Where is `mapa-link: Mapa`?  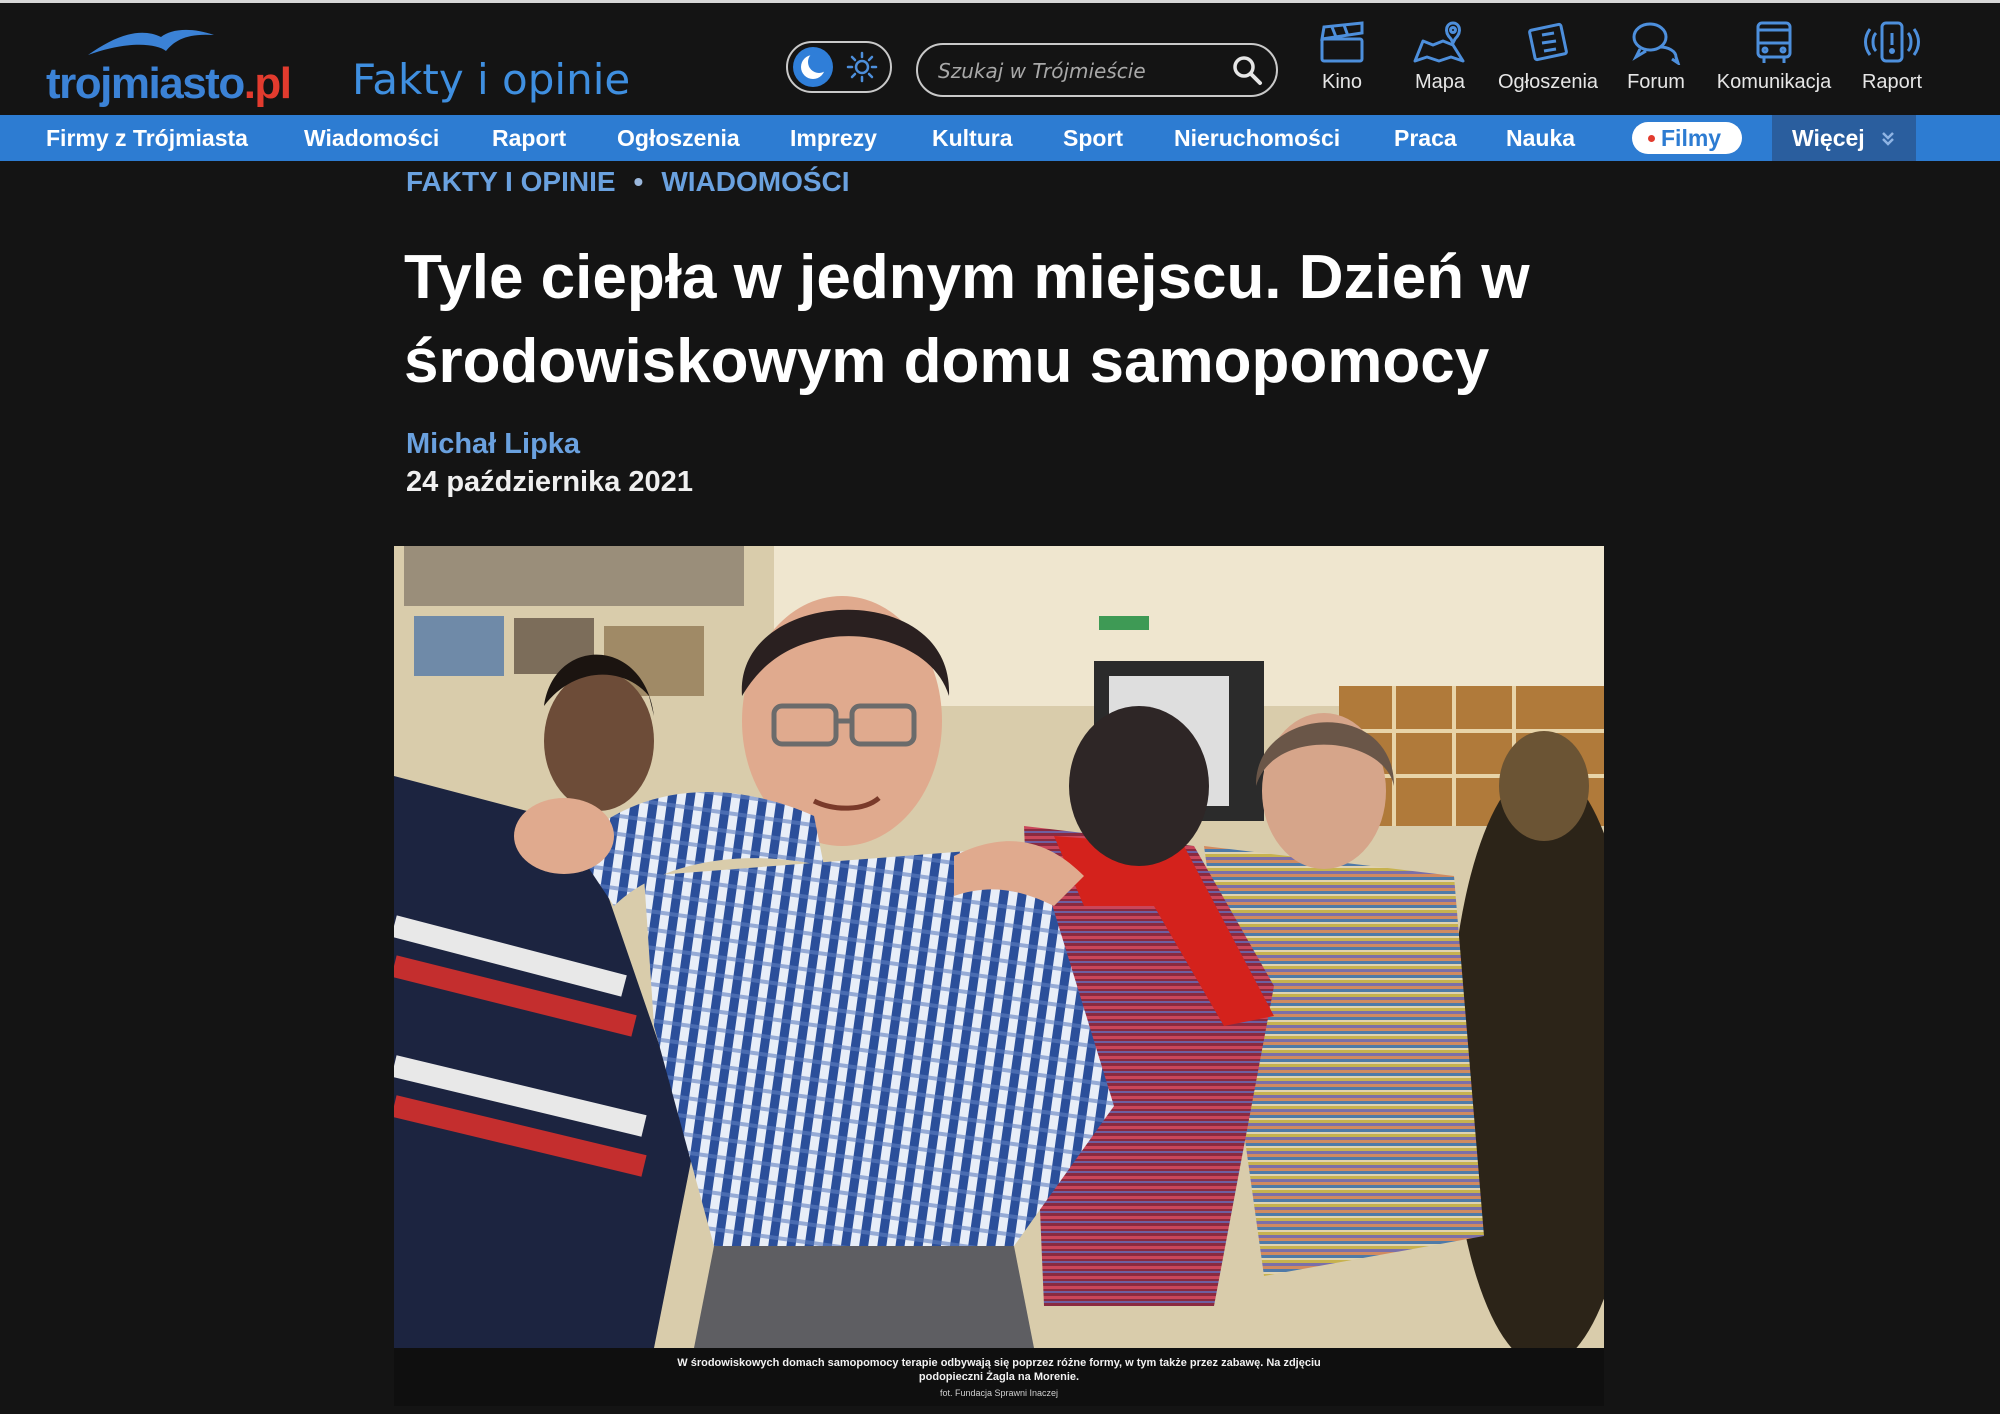
mapa-link: Mapa is located at coordinates (1440, 66).